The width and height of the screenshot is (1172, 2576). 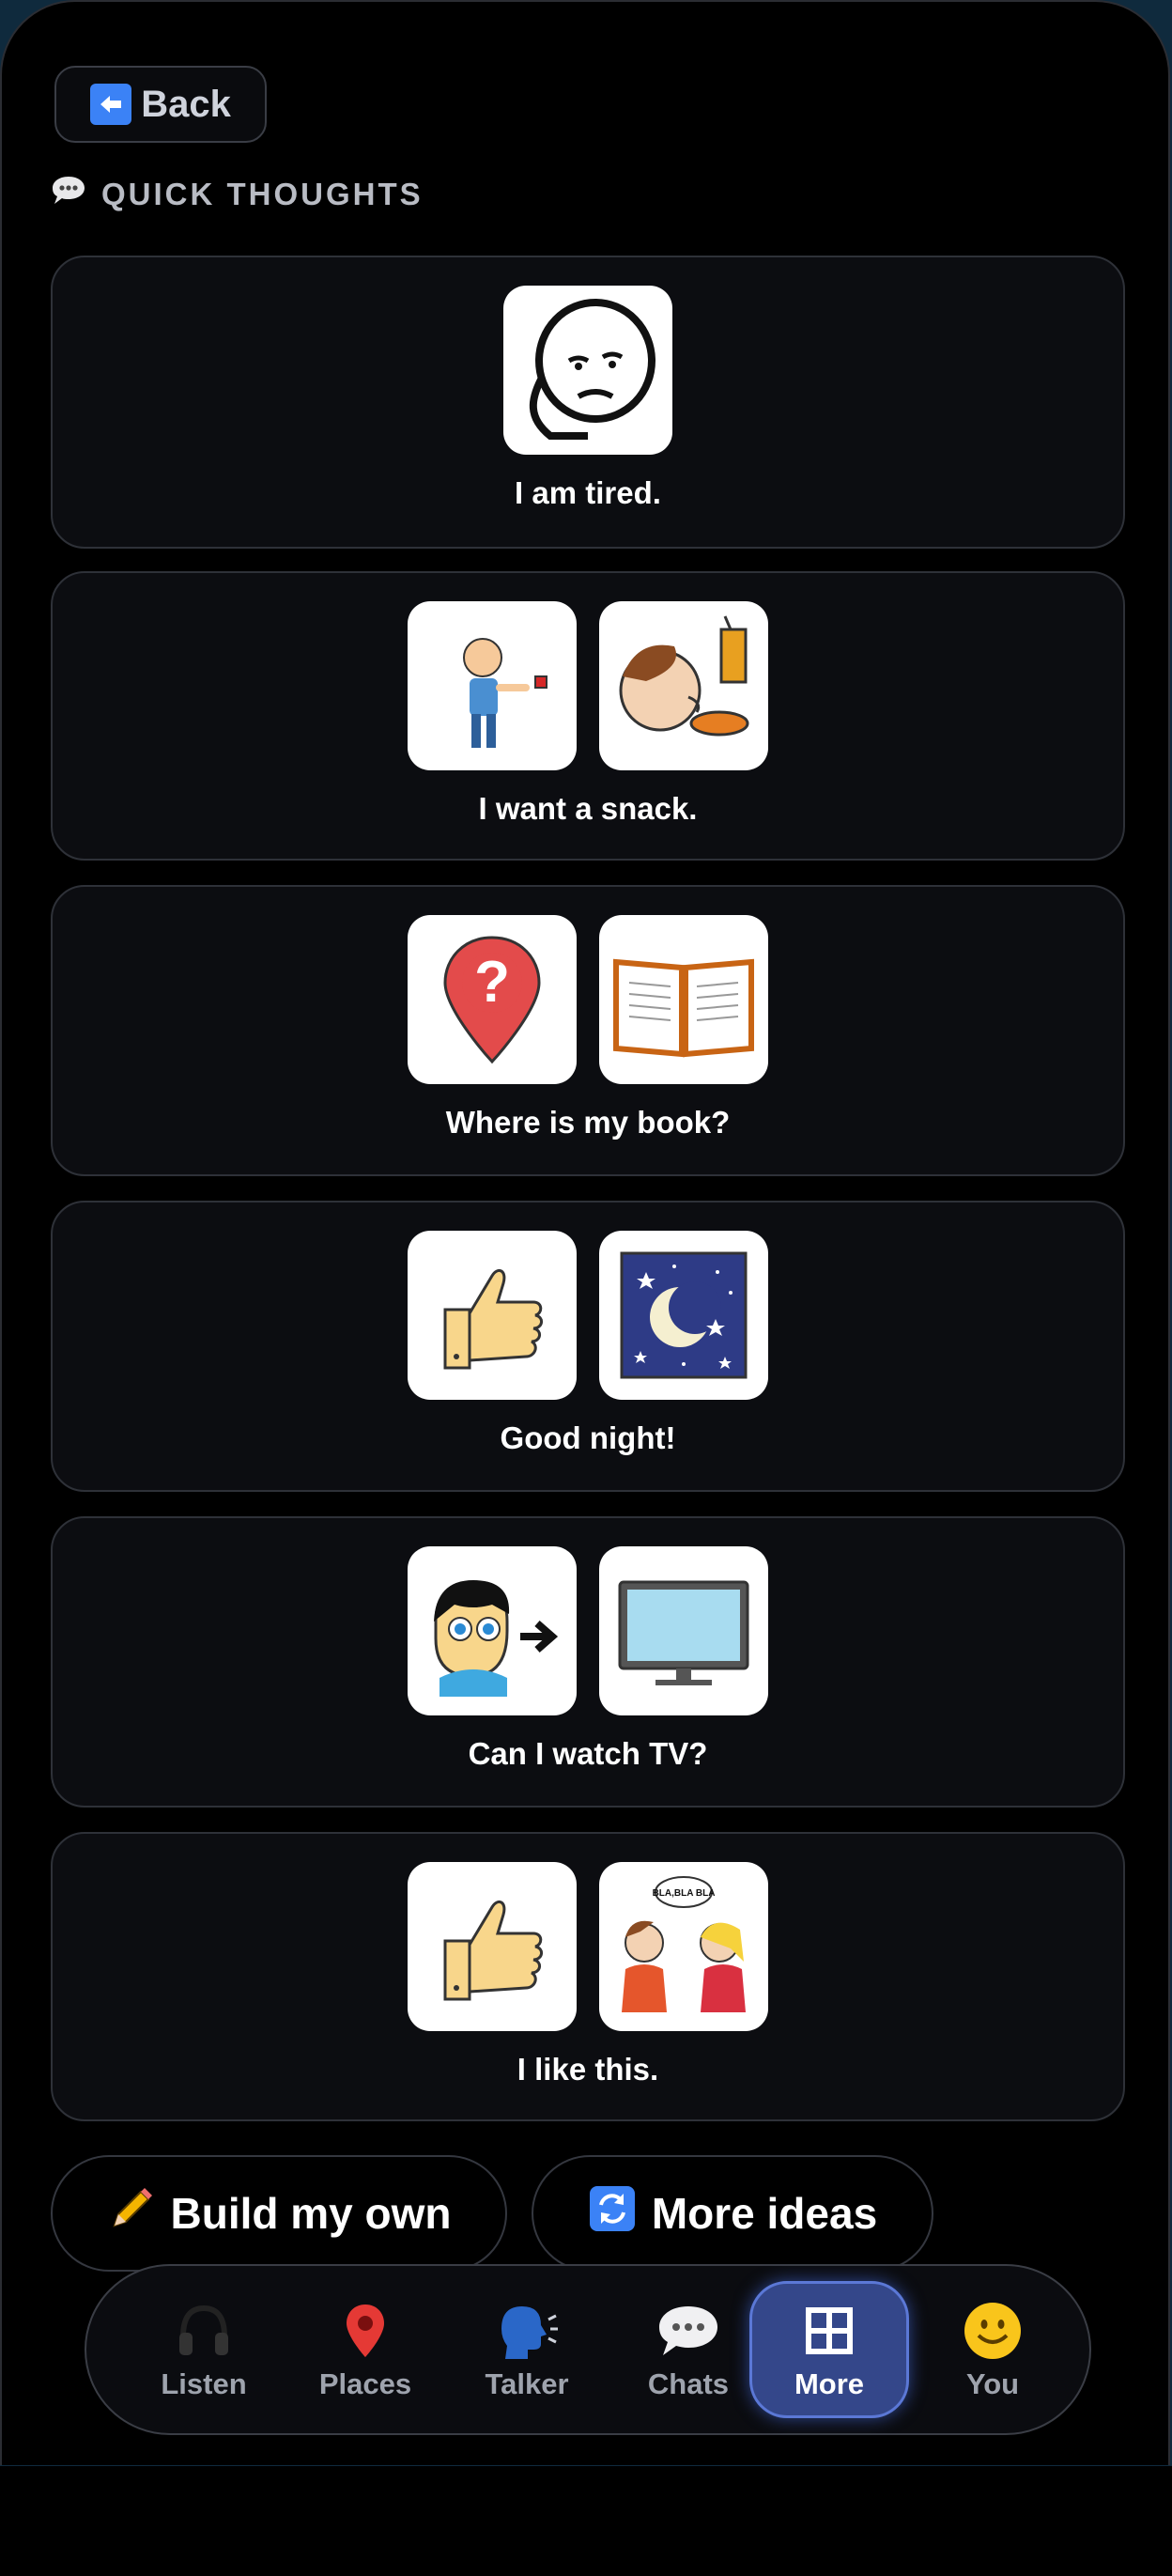 What do you see at coordinates (132, 2213) in the screenshot?
I see `pencil-icon` at bounding box center [132, 2213].